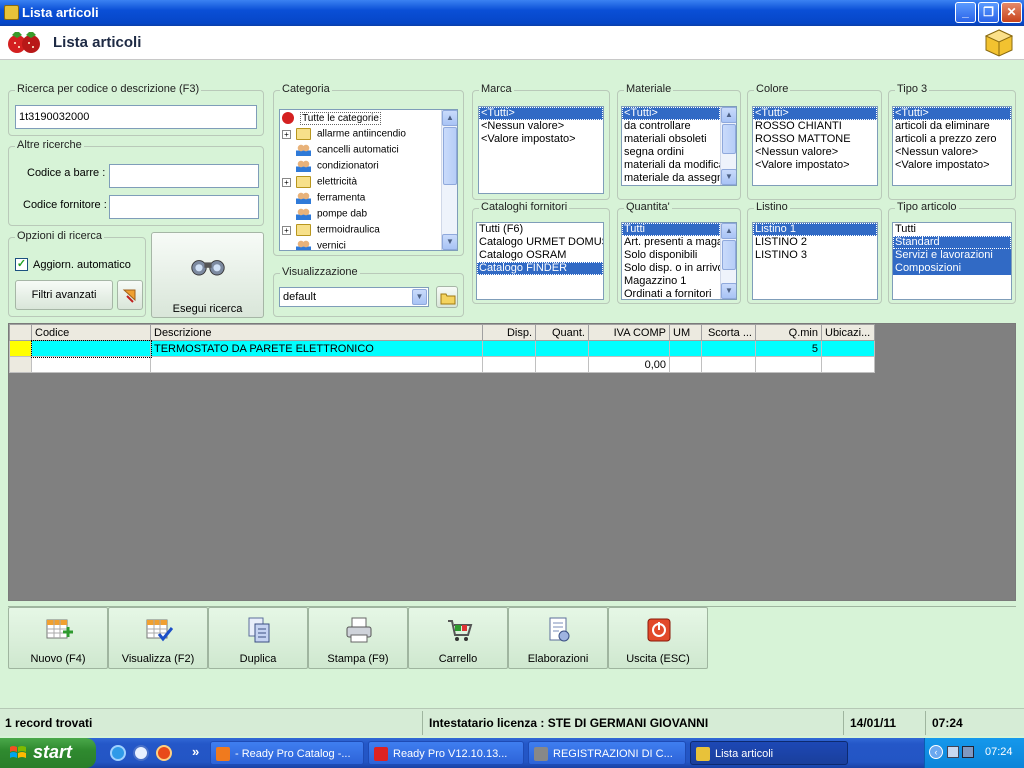 The width and height of the screenshot is (1024, 768). Describe the element at coordinates (769, 753) in the screenshot. I see `taskbar-task-button: Lista articoli` at that location.